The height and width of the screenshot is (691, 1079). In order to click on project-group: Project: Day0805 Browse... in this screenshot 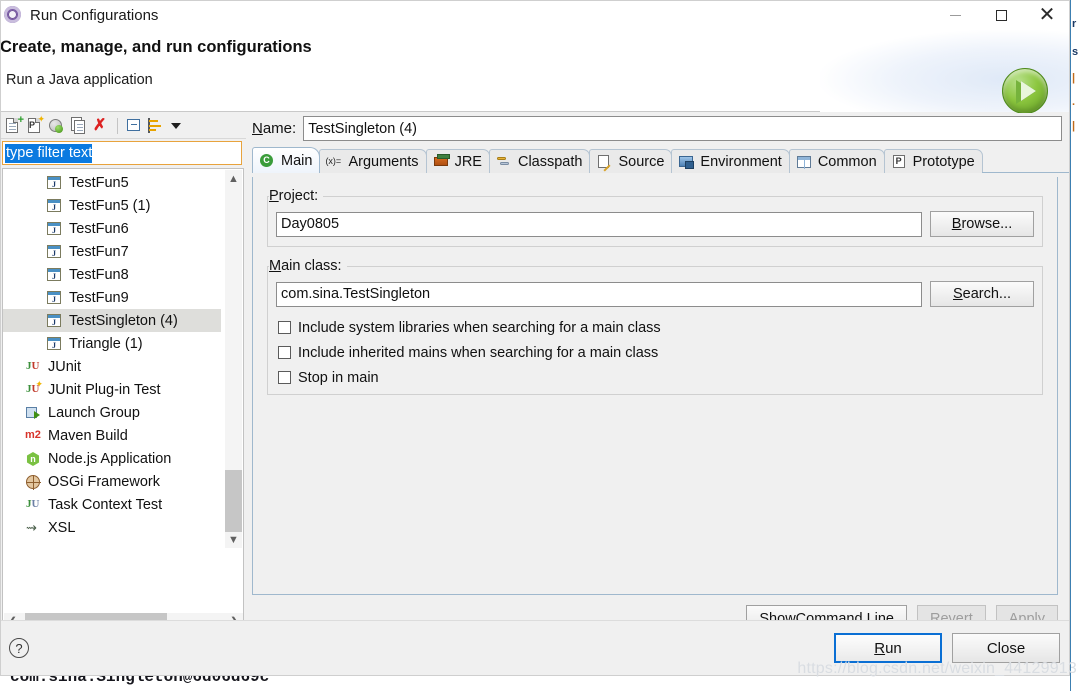, I will do `click(655, 217)`.